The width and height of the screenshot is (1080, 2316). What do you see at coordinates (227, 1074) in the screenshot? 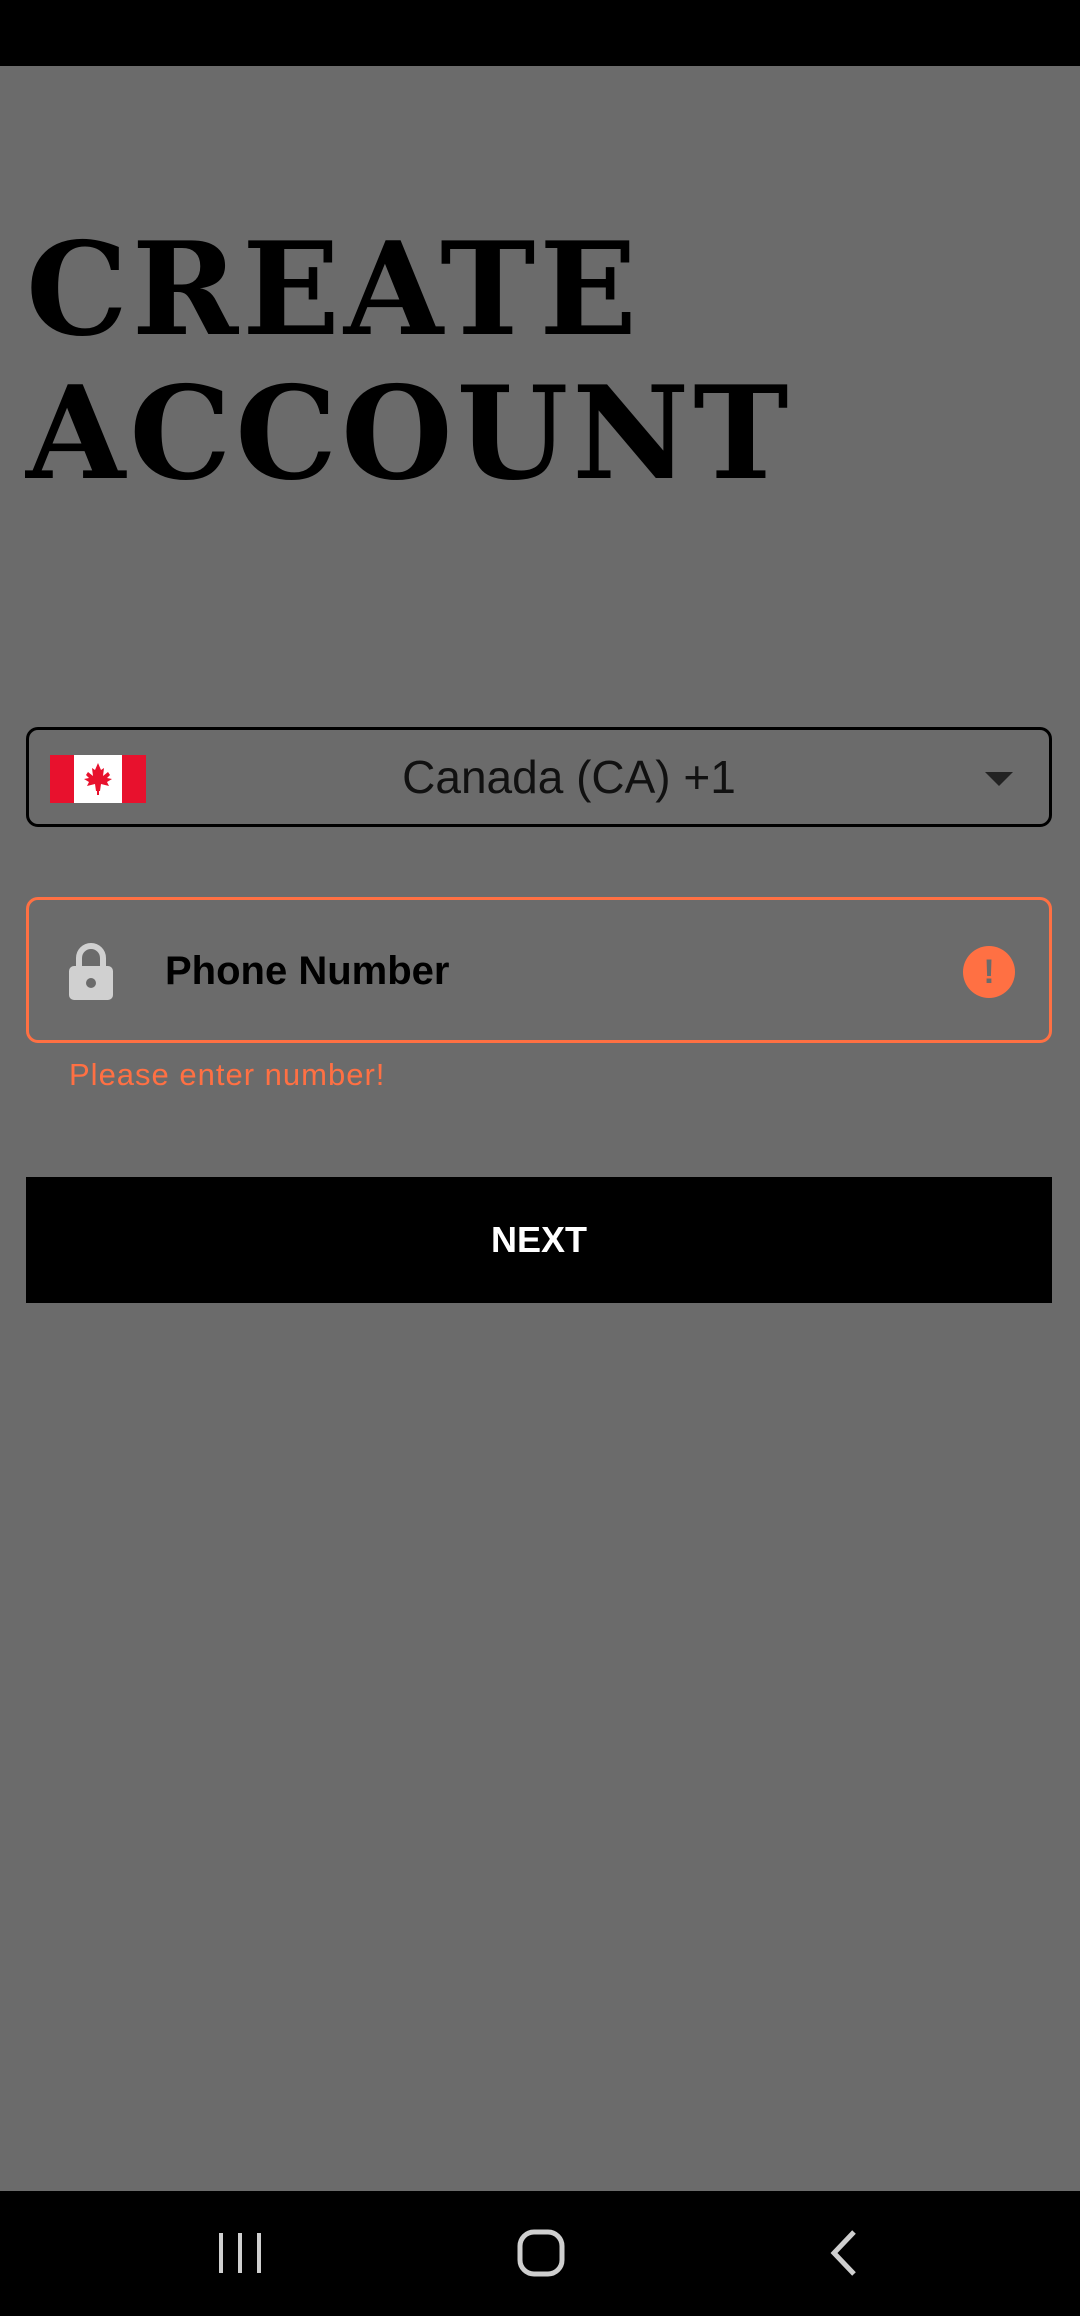
I see `phone-error-message: Please enter number!` at bounding box center [227, 1074].